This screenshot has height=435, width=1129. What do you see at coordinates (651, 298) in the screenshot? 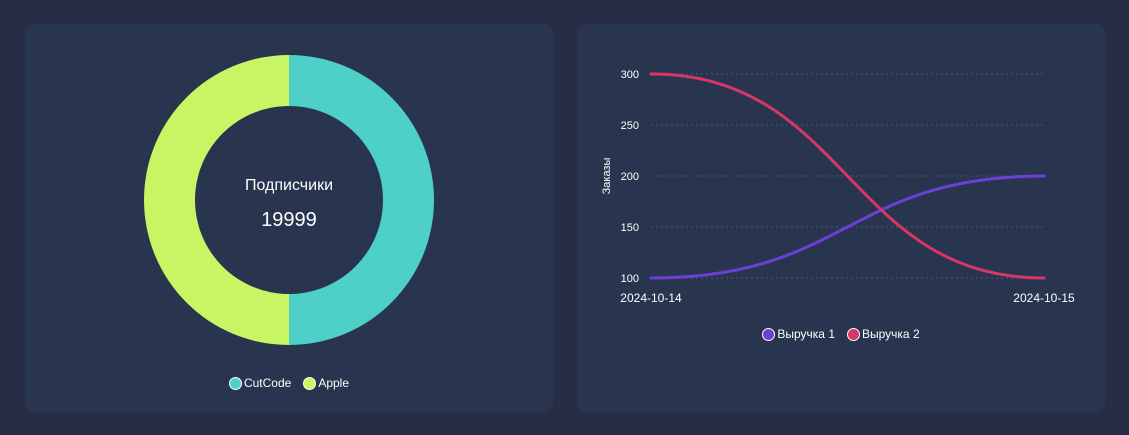
I see `x-tick-label: 2024-10-14` at bounding box center [651, 298].